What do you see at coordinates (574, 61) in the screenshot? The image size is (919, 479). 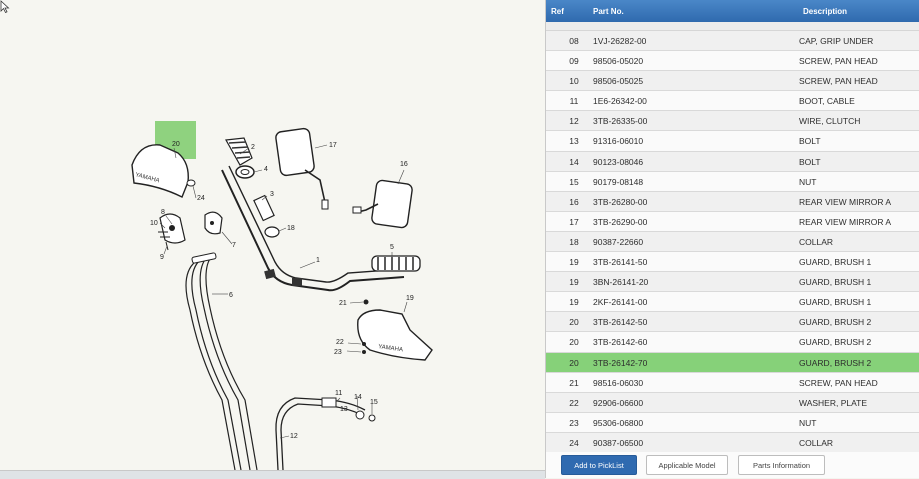 I see `row-ref: 09` at bounding box center [574, 61].